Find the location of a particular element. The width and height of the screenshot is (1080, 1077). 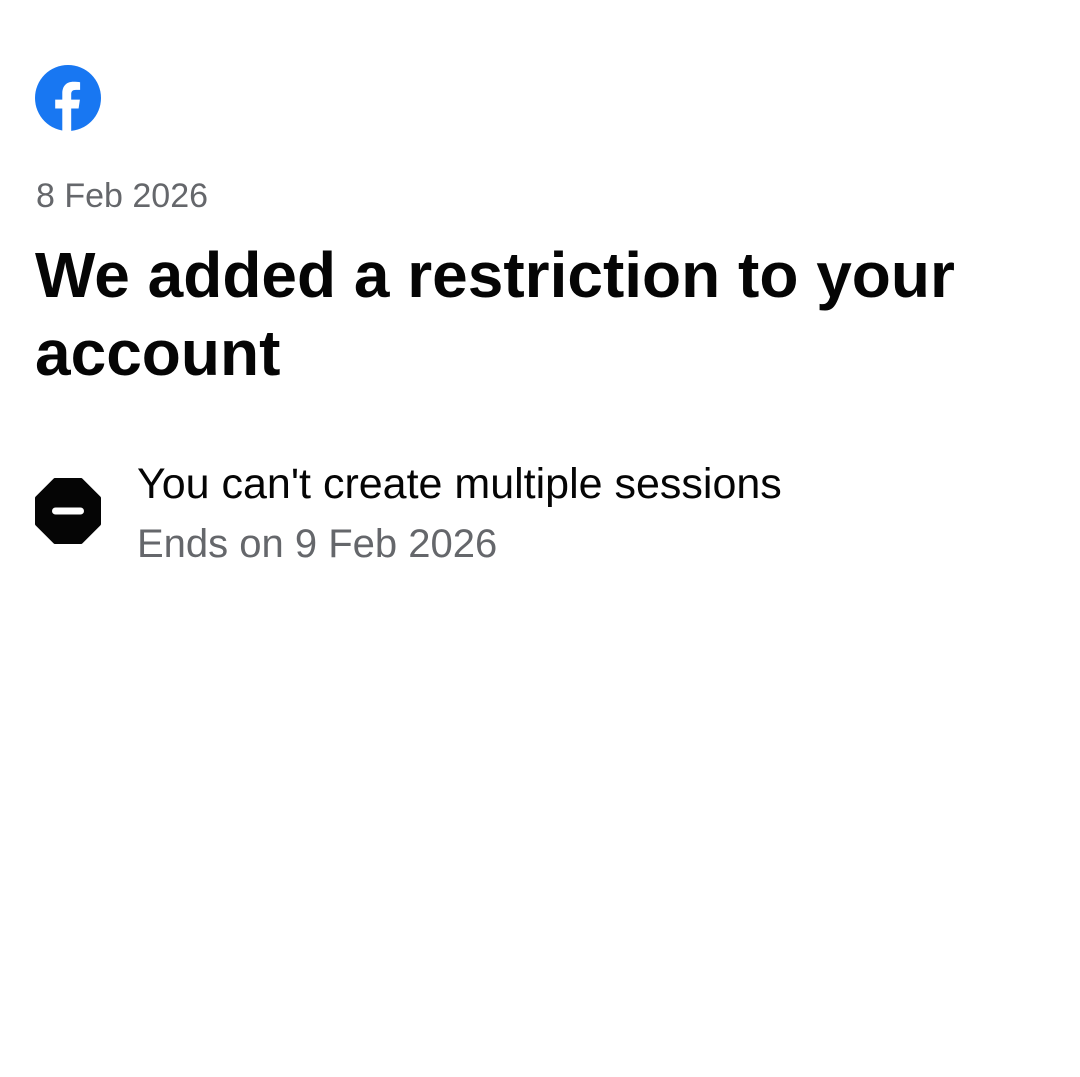

notice-date: 8 Feb 2026 is located at coordinates (122, 196).